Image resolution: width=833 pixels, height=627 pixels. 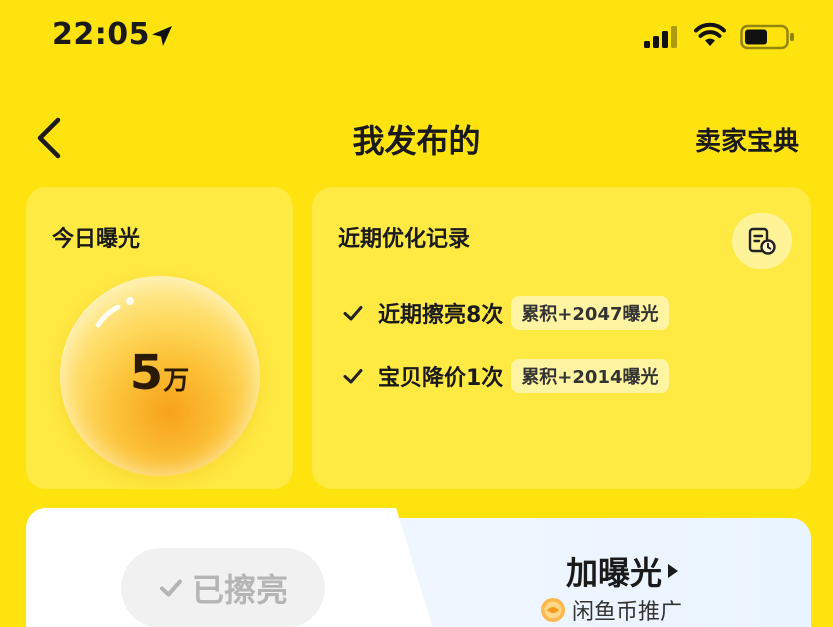 I want to click on status-time: 22:05, so click(x=101, y=34).